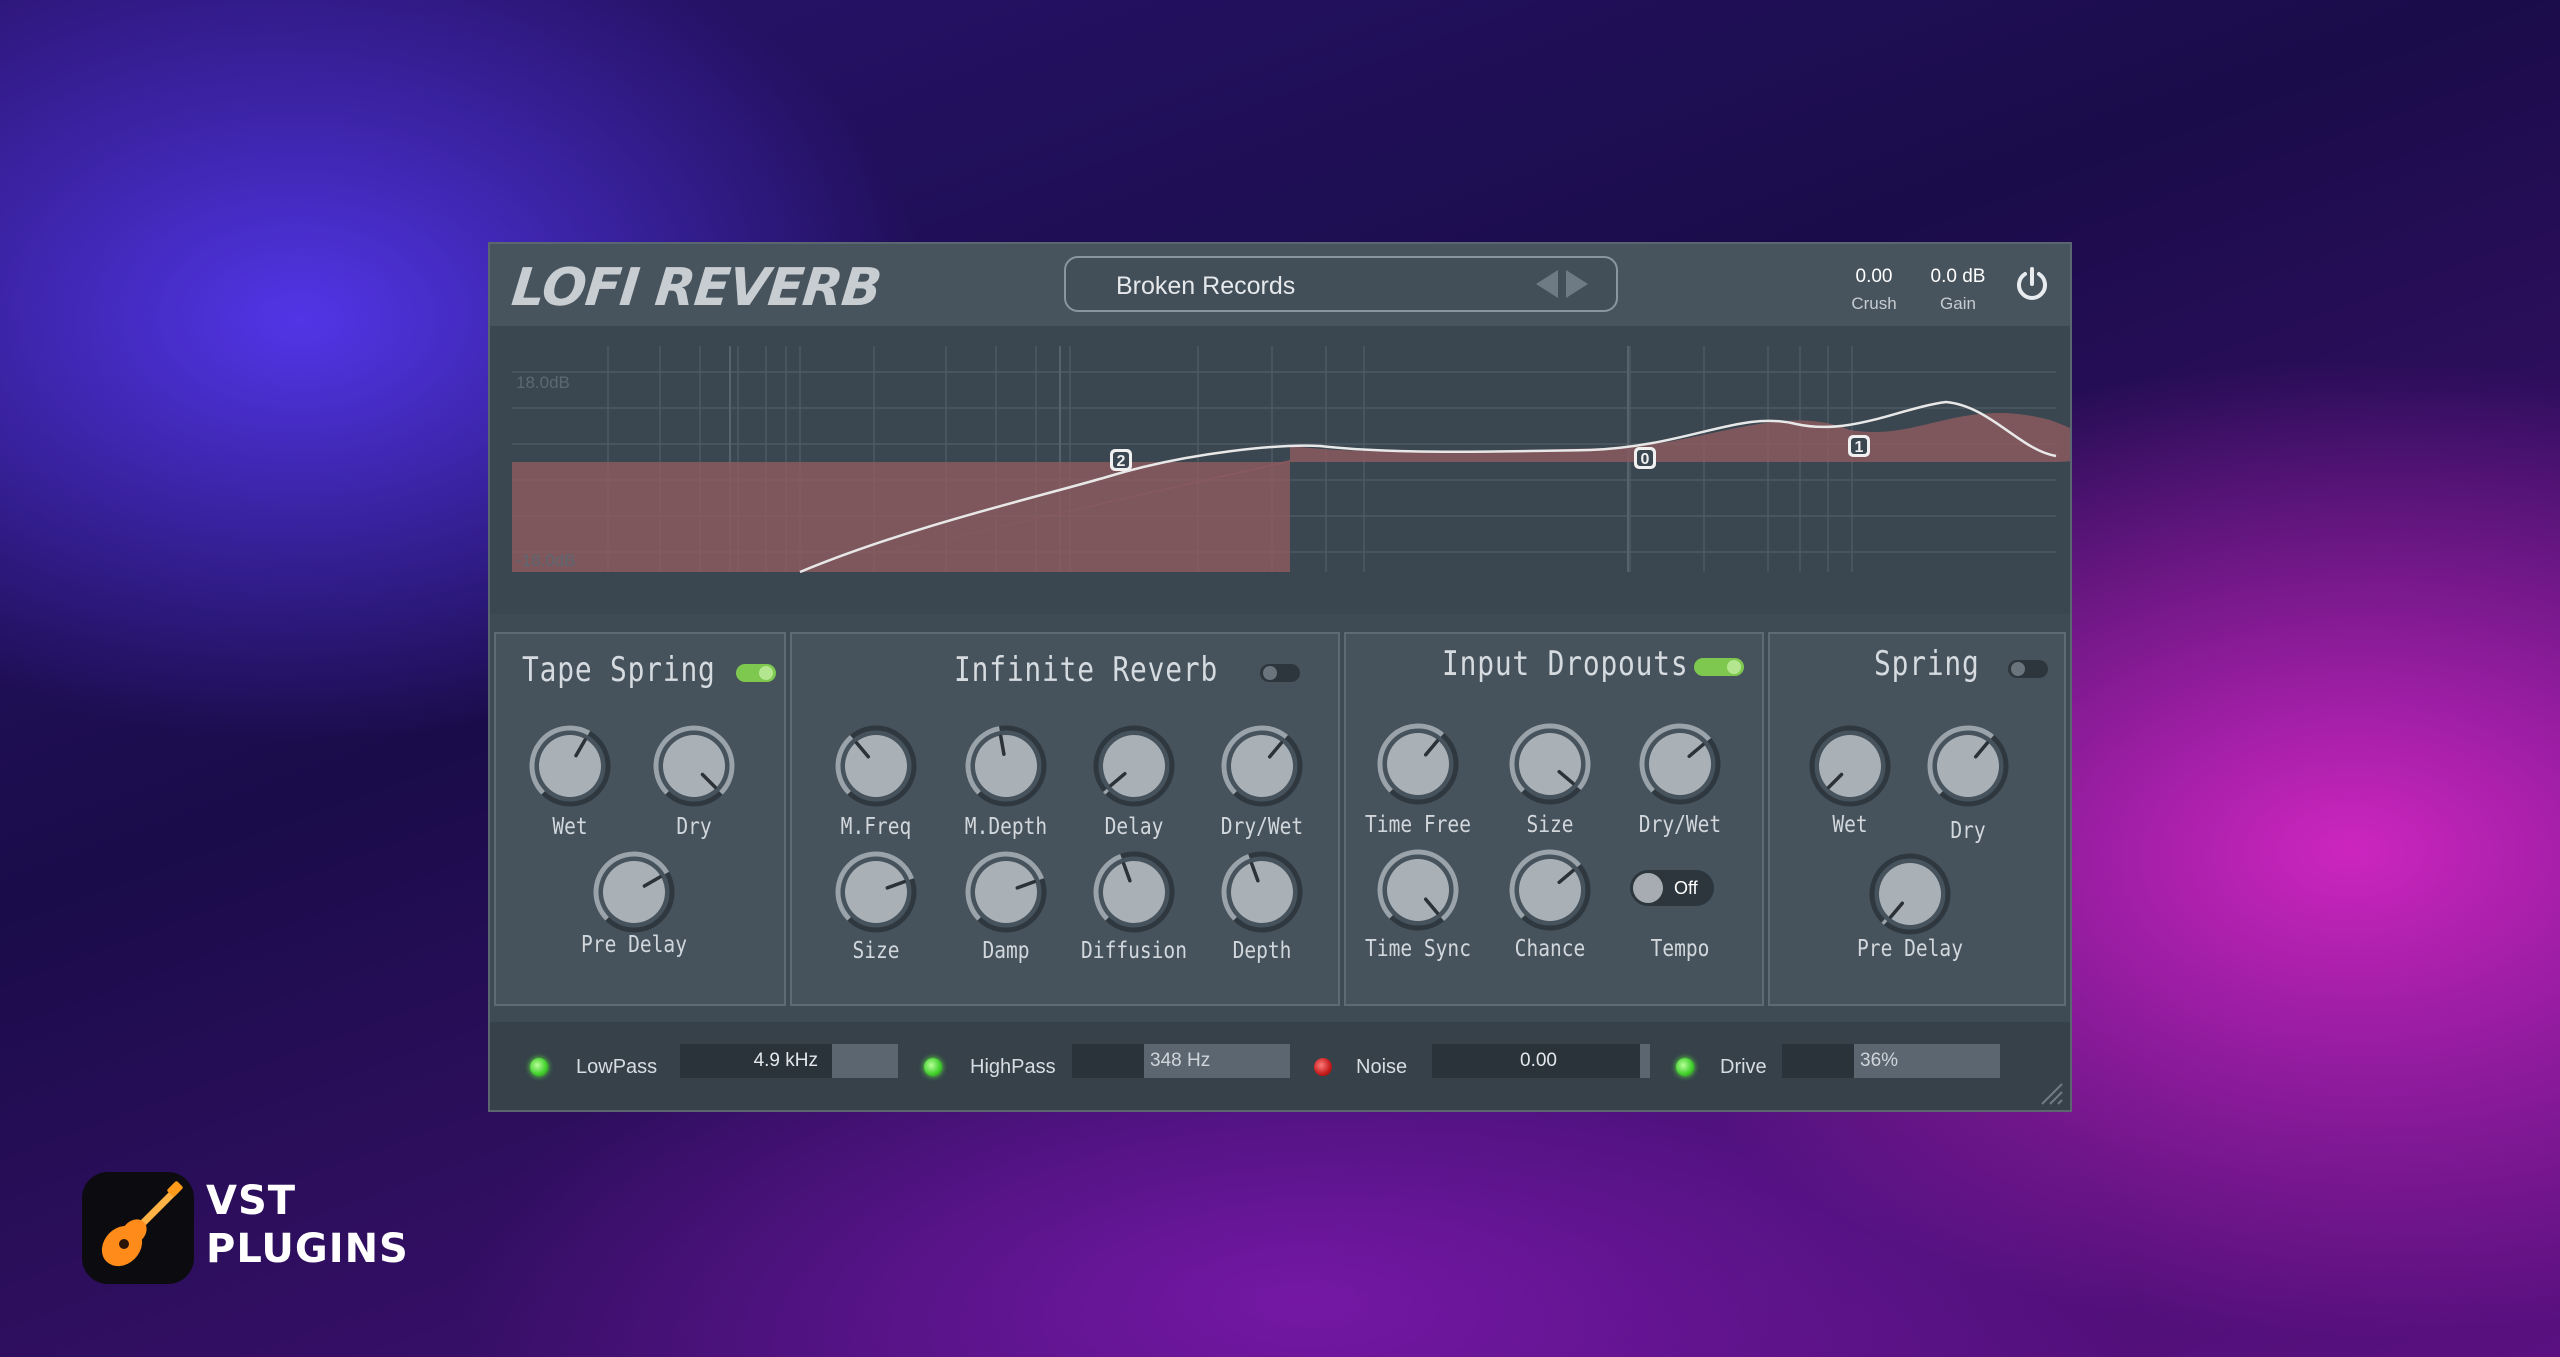  Describe the element at coordinates (543, 382) in the screenshot. I see `eq-top-db-label: 18.0dB` at that location.